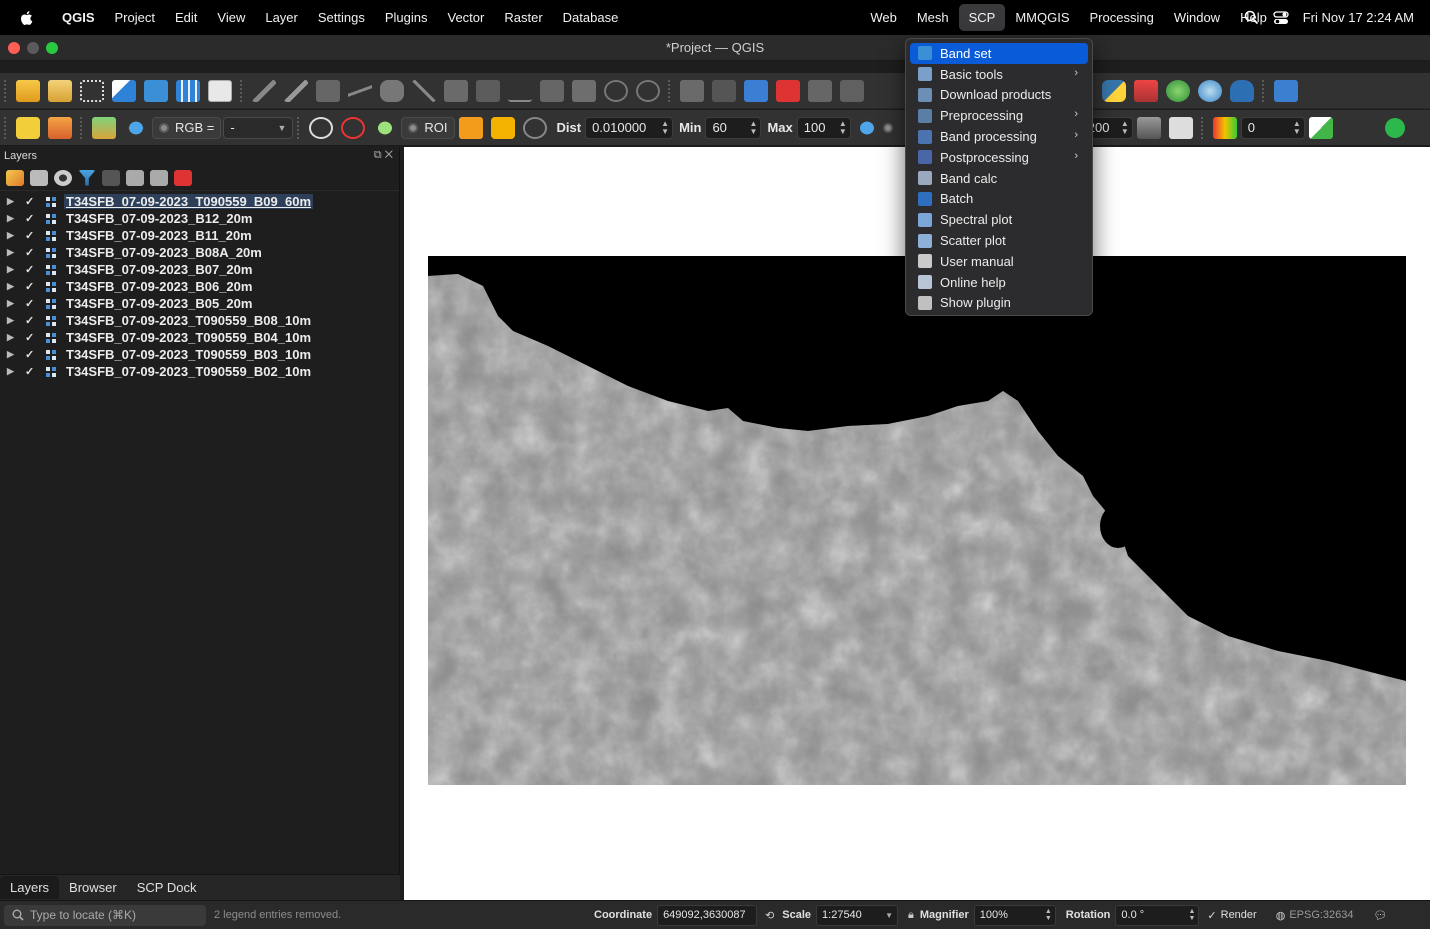  I want to click on menu-view: View, so click(231, 17).